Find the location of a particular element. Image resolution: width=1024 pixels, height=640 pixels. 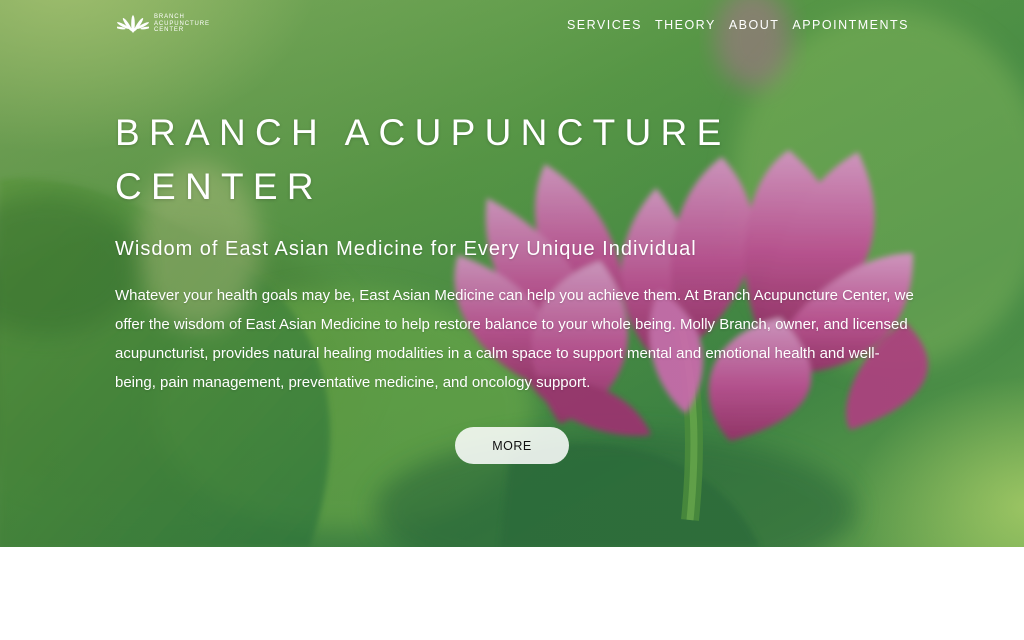

nav-theory-link: THEORY is located at coordinates (685, 25).